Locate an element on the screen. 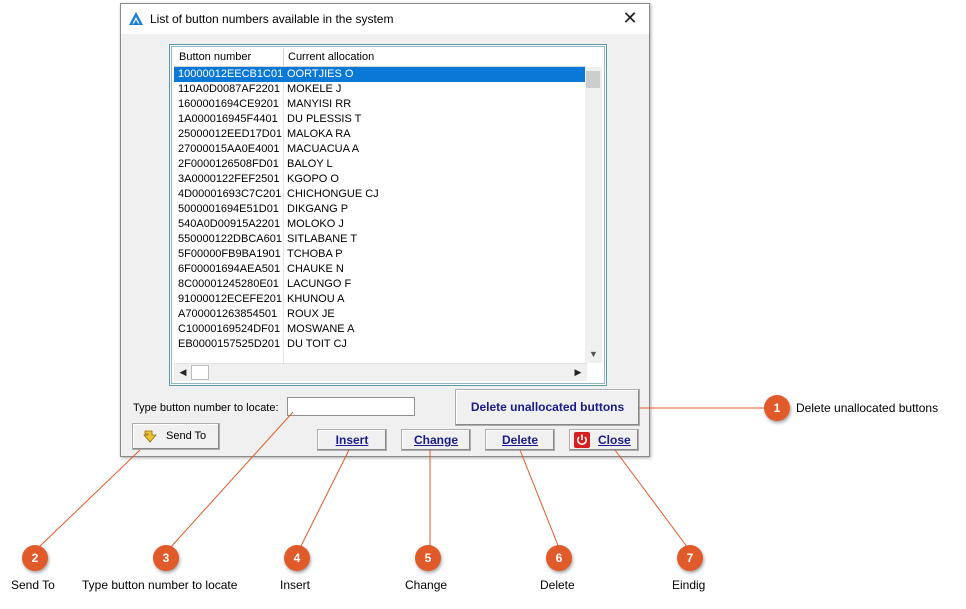 The image size is (966, 609). callout-badge-2: 2 is located at coordinates (35, 558).